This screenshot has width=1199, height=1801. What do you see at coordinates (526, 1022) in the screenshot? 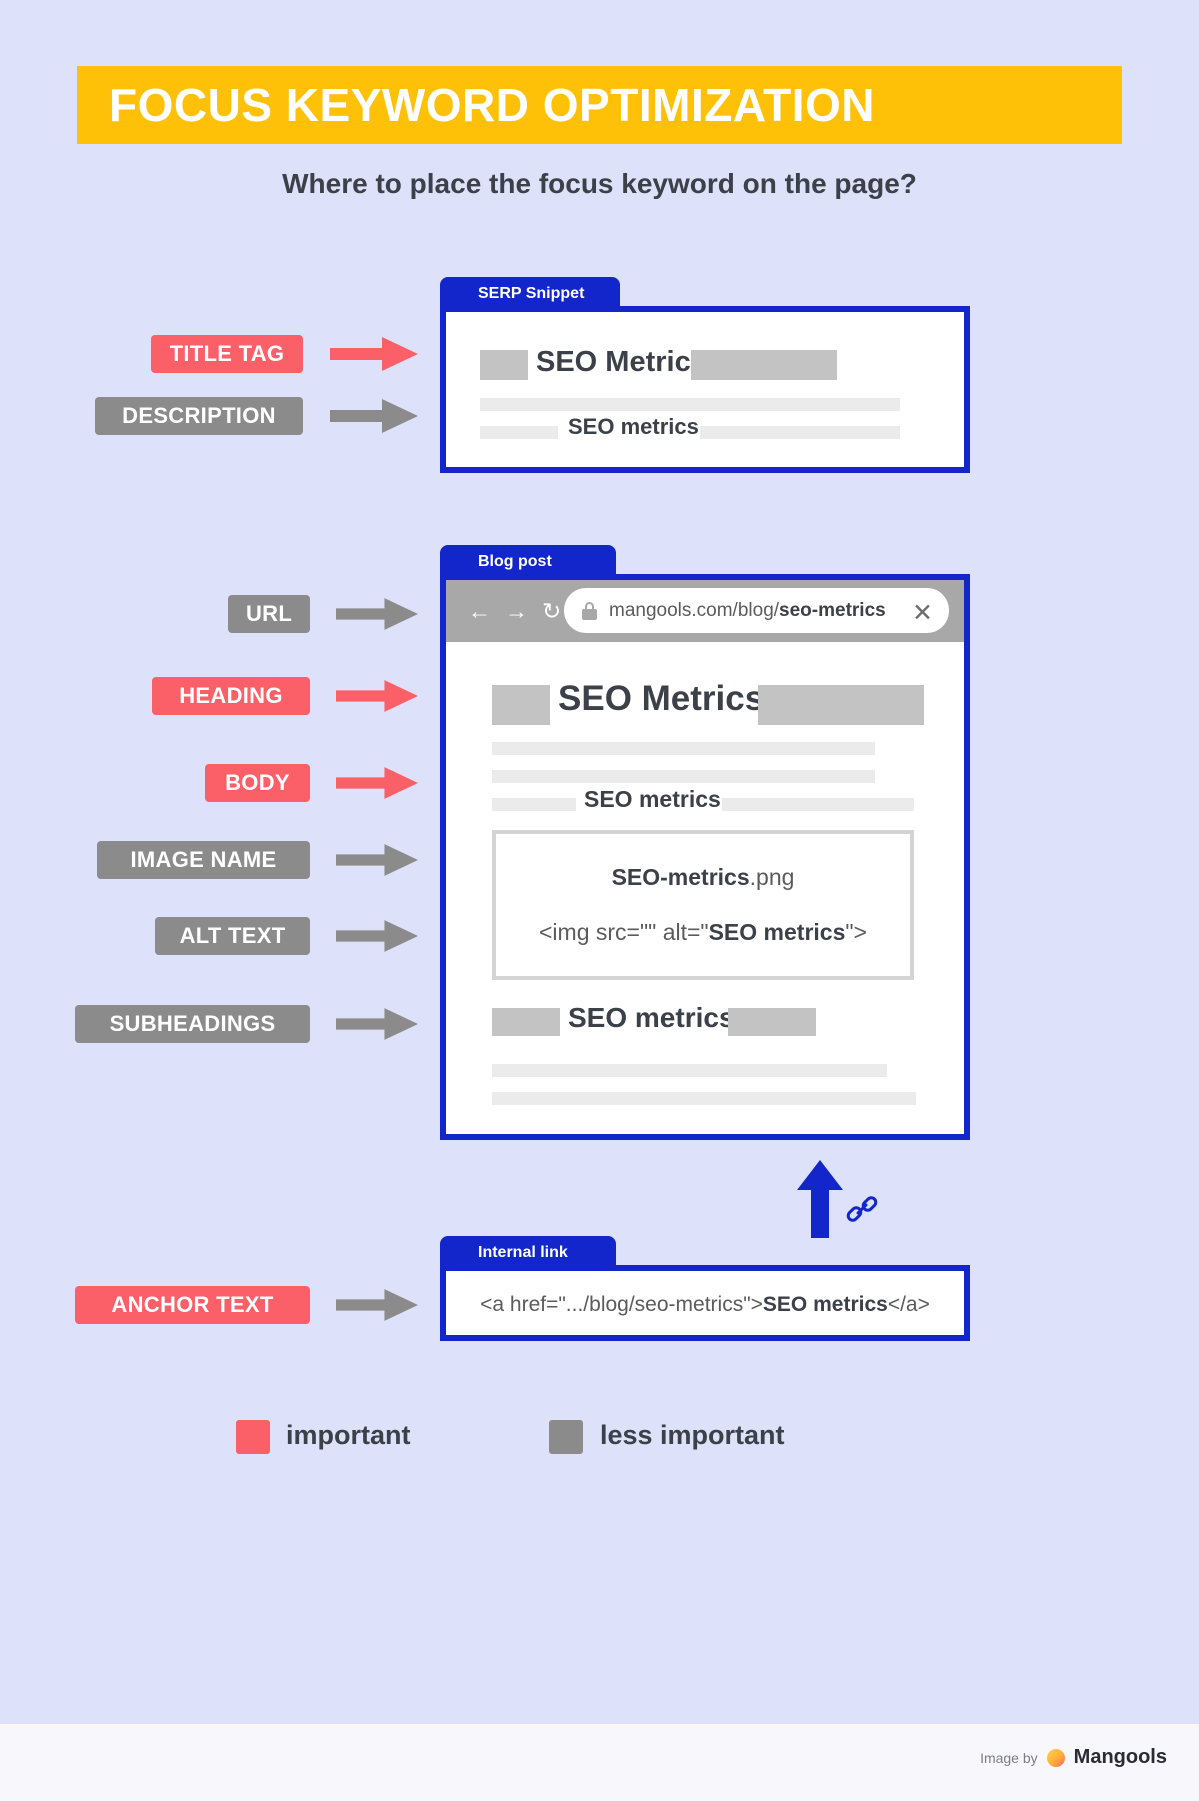
I see `blog-subheading-placeholder-left` at bounding box center [526, 1022].